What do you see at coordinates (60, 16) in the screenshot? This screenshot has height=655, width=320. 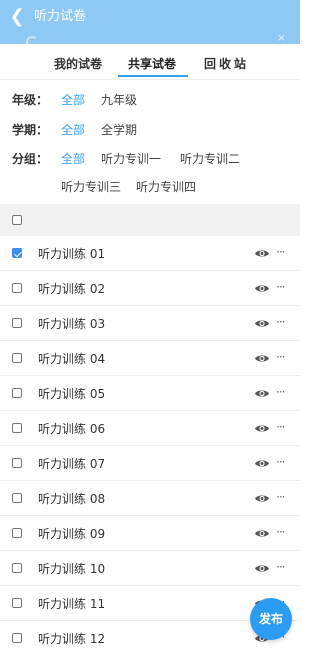 I see `page-title: 听力试卷` at bounding box center [60, 16].